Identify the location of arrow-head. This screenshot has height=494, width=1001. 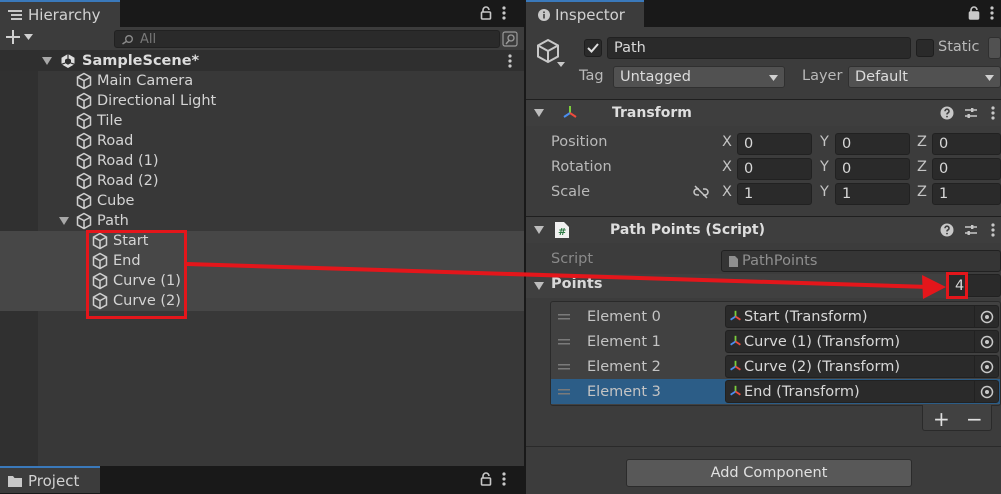
(934, 287).